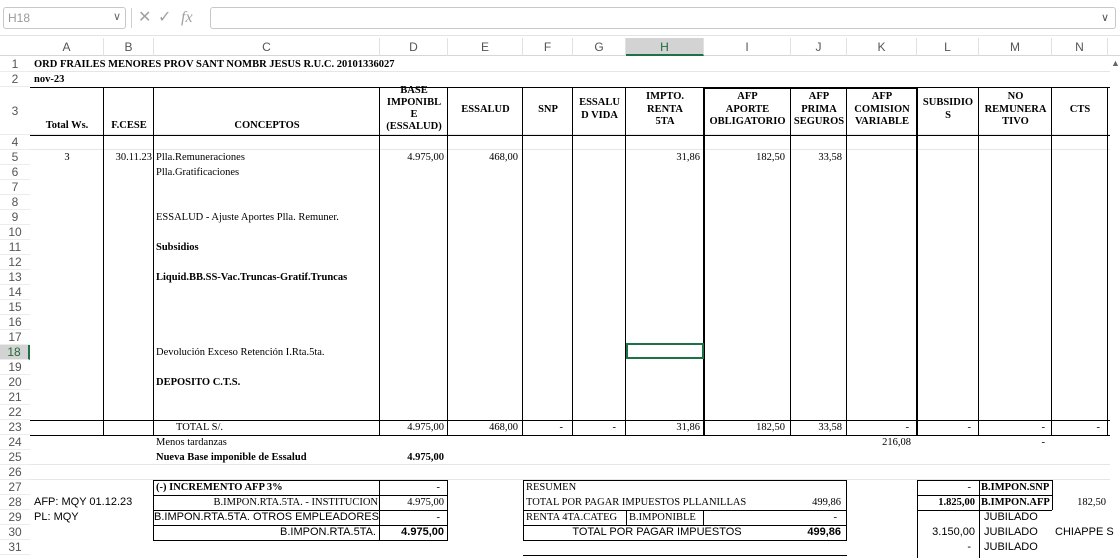  I want to click on row-header-14: 14, so click(15, 292).